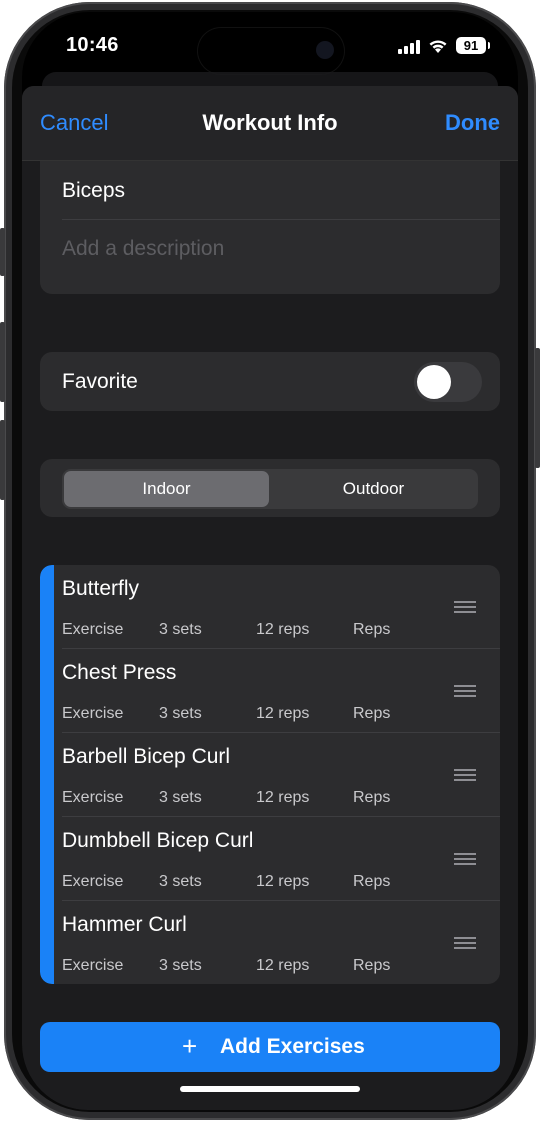 This screenshot has height=1122, width=540. What do you see at coordinates (277, 942) in the screenshot?
I see `exercise-row: Hammer Curl Exercise 3 sets 12 reps Reps` at bounding box center [277, 942].